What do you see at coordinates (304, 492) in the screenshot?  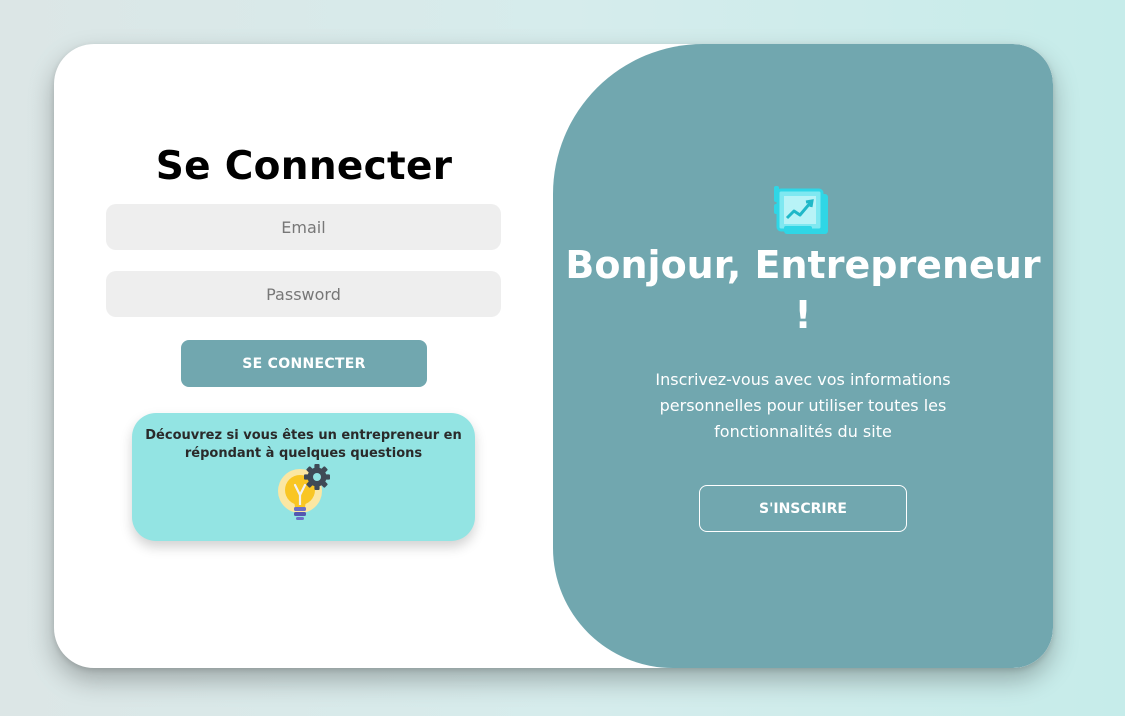 I see `lightbulb-gear-icon` at bounding box center [304, 492].